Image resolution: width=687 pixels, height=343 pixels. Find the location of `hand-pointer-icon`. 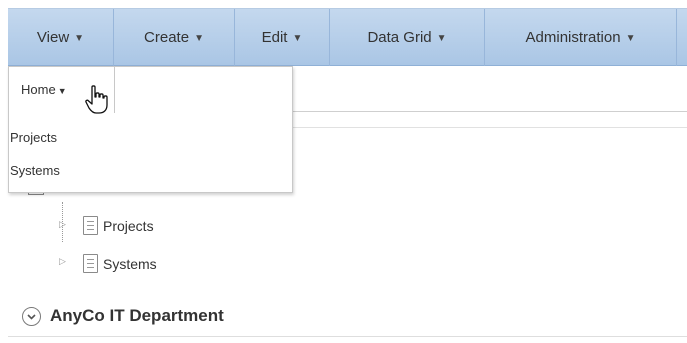

hand-pointer-icon is located at coordinates (96, 99).